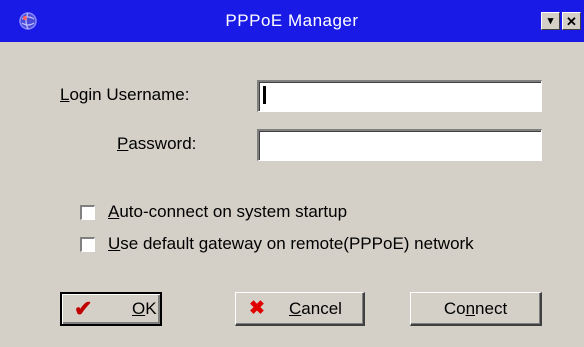 The image size is (584, 347). What do you see at coordinates (491, 308) in the screenshot?
I see `connect-label-text: nect` at bounding box center [491, 308].